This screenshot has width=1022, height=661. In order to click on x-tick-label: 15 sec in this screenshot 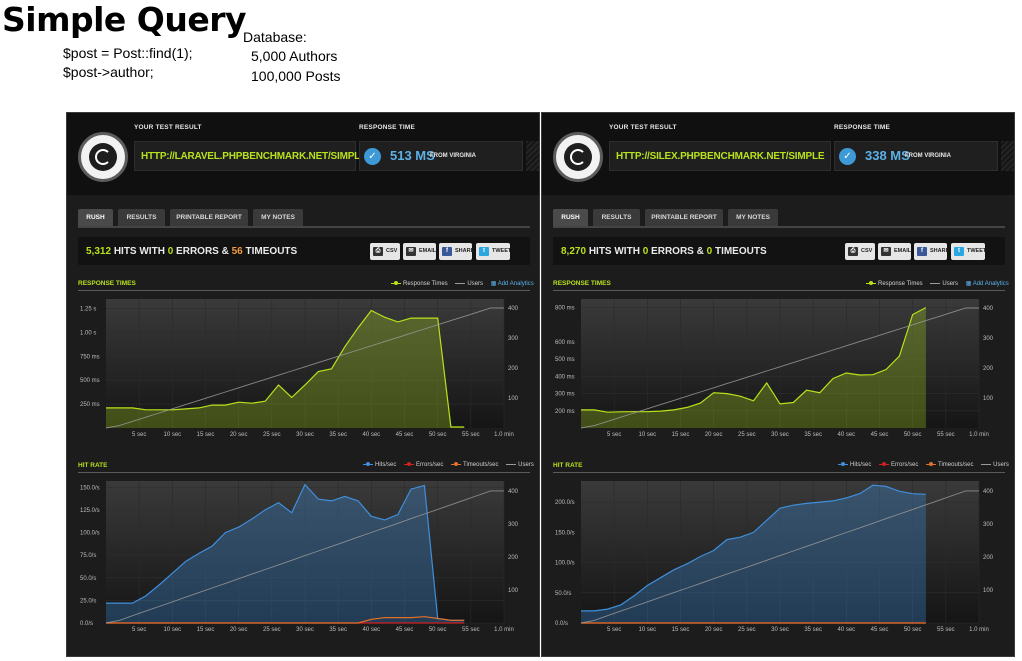, I will do `click(681, 630)`.